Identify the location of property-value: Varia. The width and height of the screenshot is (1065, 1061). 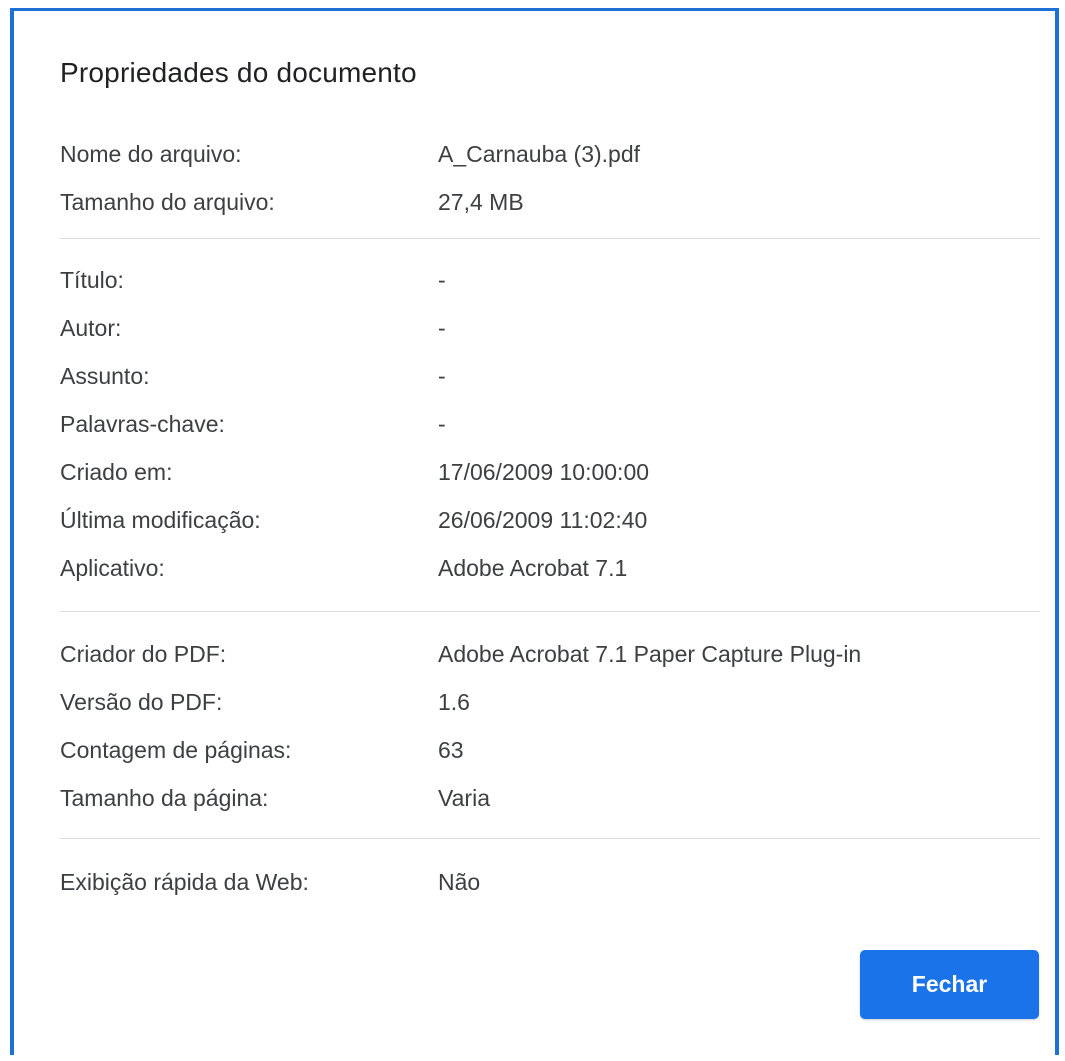
(464, 798).